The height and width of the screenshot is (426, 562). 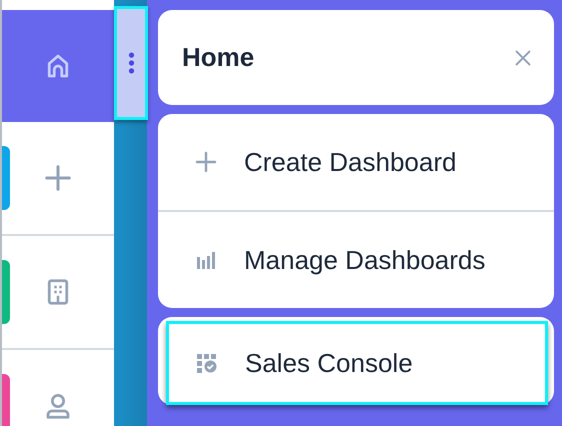 What do you see at coordinates (357, 363) in the screenshot?
I see `menu-item: Sales Console` at bounding box center [357, 363].